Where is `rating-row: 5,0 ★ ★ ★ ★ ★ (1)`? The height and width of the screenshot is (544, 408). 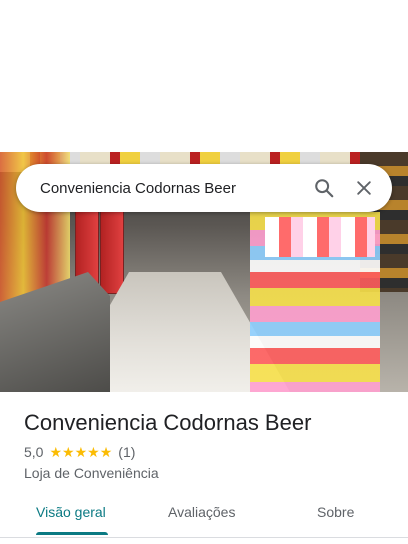 rating-row: 5,0 ★ ★ ★ ★ ★ (1) is located at coordinates (79, 452).